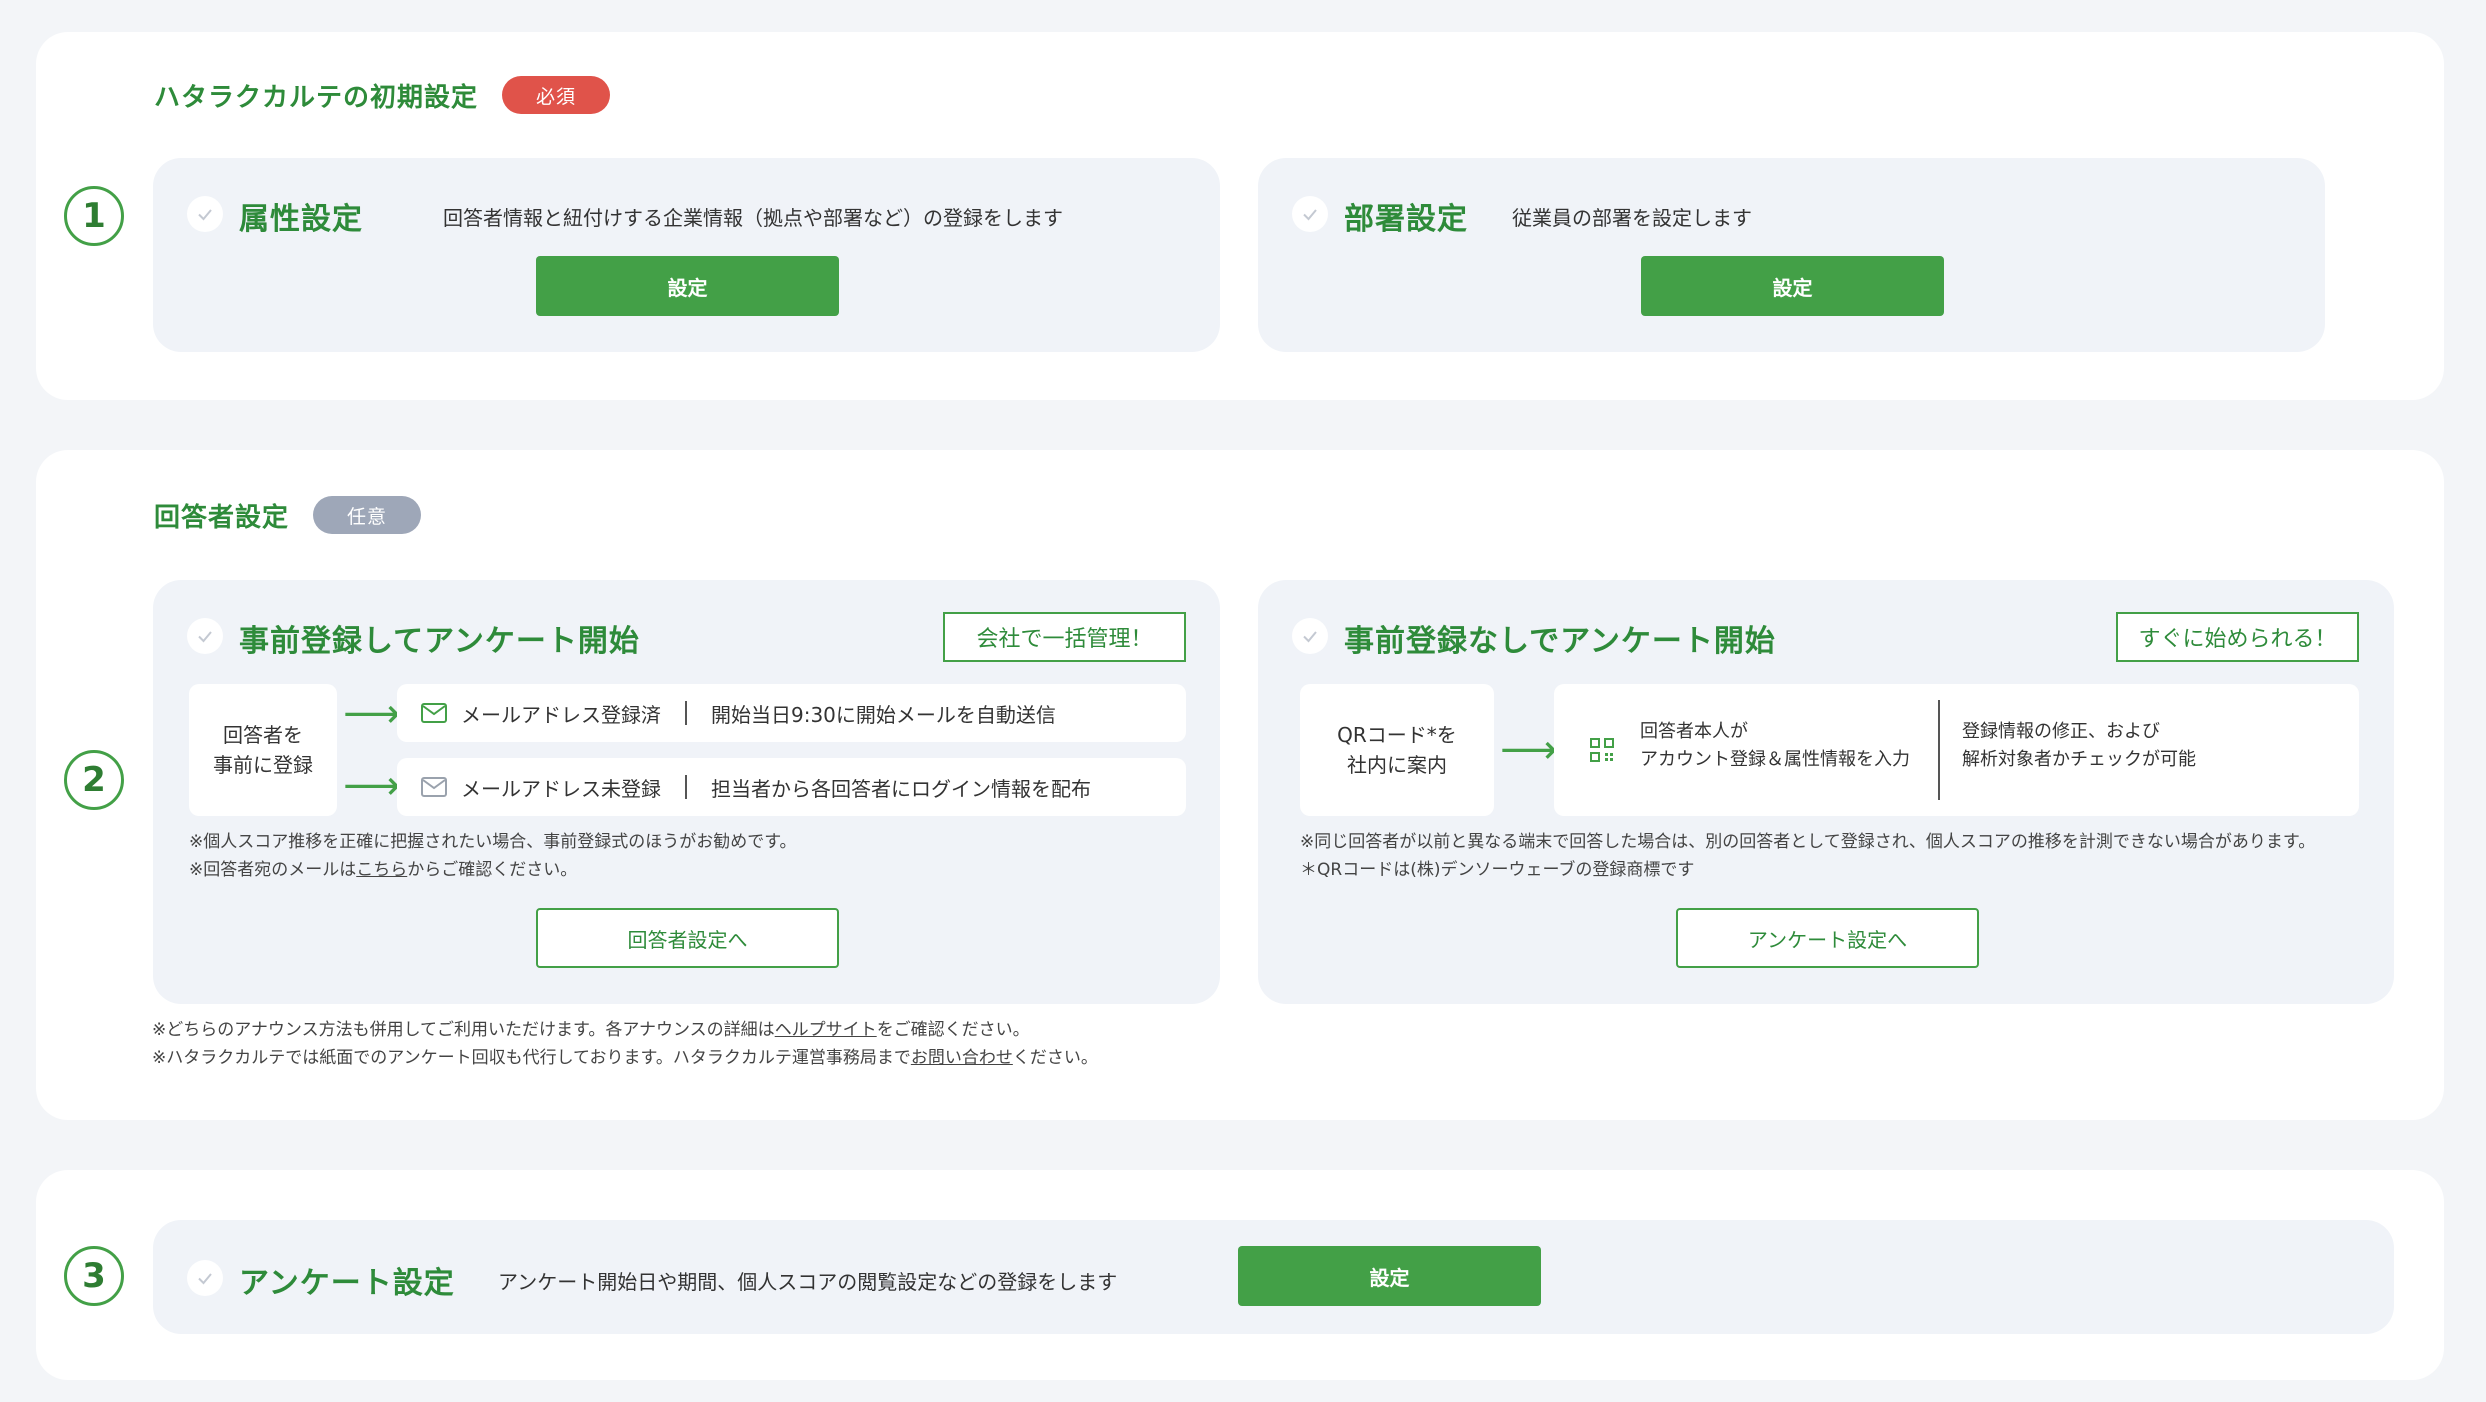 This screenshot has width=2486, height=1402. What do you see at coordinates (94, 216) in the screenshot?
I see `step-number-1: 1` at bounding box center [94, 216].